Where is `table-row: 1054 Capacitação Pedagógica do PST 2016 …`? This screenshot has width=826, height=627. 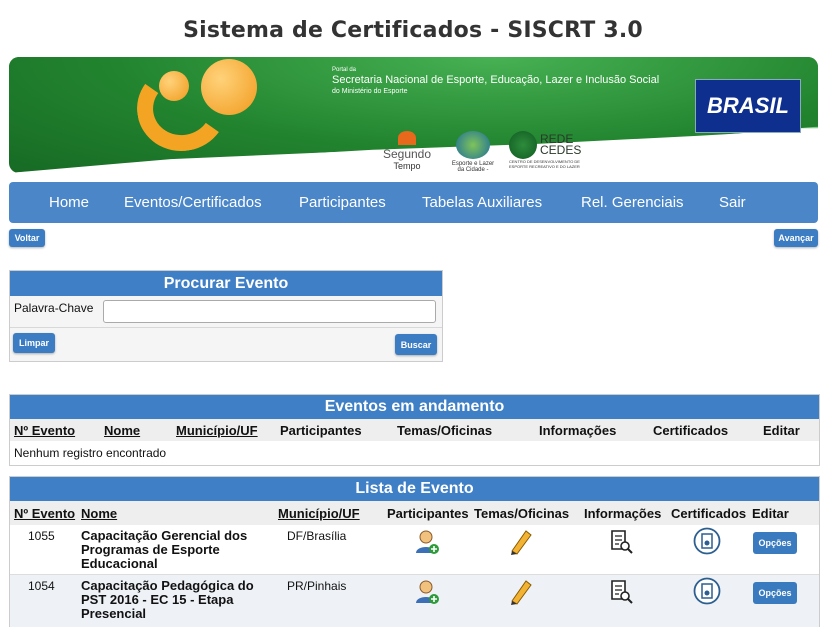
table-row: 1054 Capacitação Pedagógica do PST 2016 … is located at coordinates (414, 601).